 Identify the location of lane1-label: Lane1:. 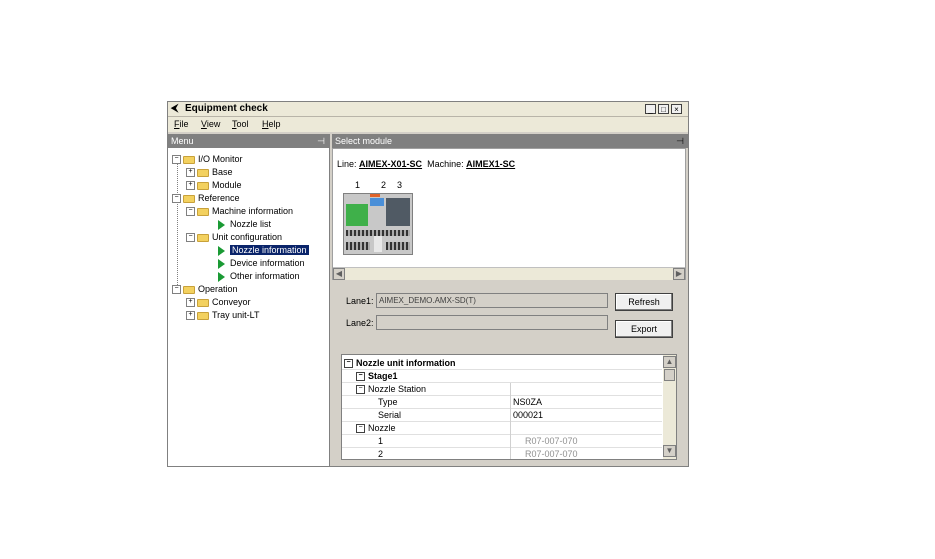
(360, 301).